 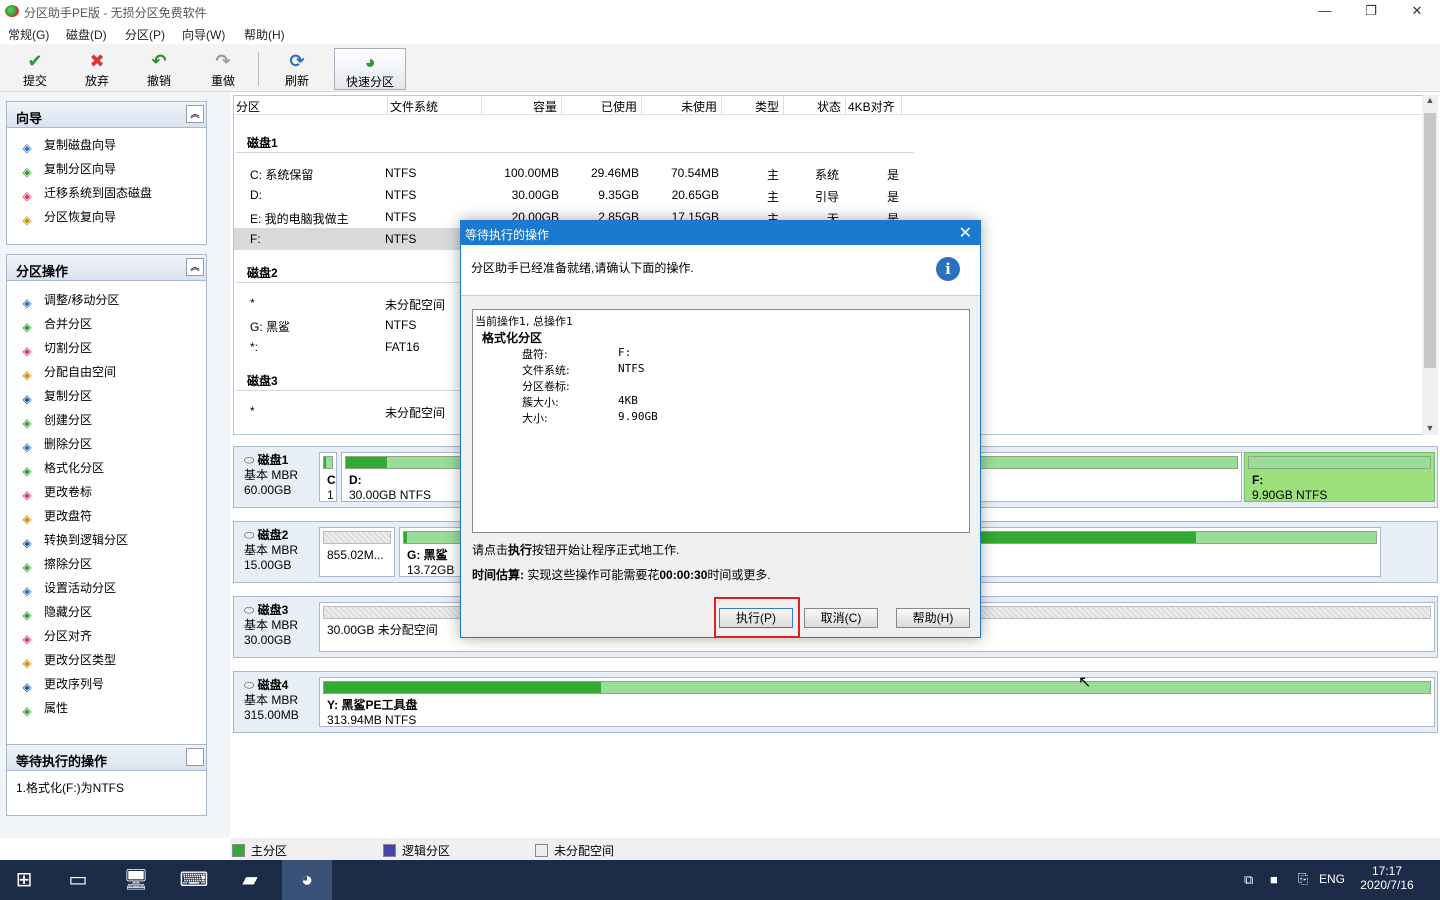 I want to click on sidebar-item: ◈ 更改分区类型, so click(x=106, y=659).